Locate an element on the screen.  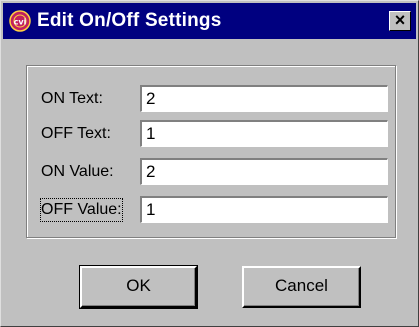
svg-text: cvi is located at coordinates (20, 22).